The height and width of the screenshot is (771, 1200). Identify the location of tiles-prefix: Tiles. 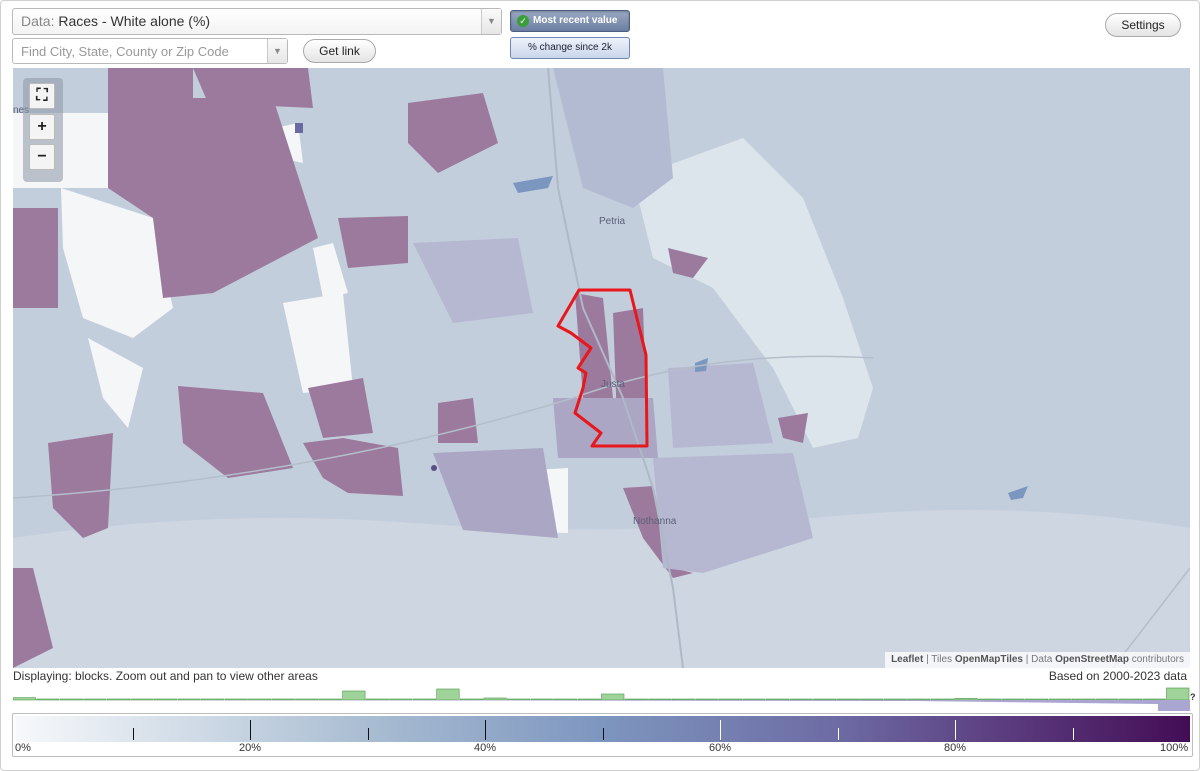
(942, 659).